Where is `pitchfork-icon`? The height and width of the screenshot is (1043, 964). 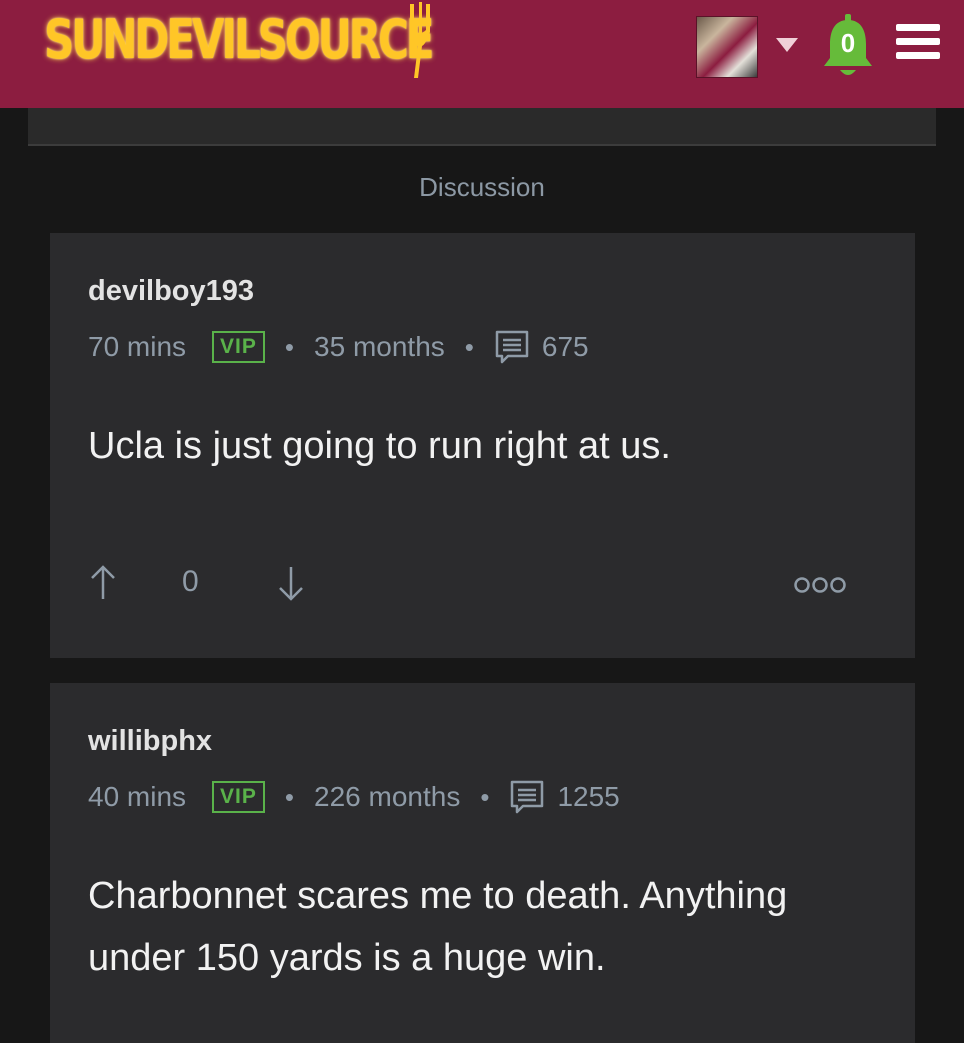 pitchfork-icon is located at coordinates (420, 40).